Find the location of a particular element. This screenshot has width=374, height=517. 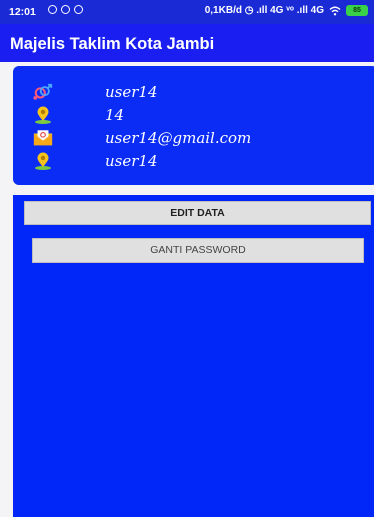

network-status-text: 0,1KB/d ◷ .ıll 4G ᵛᵒ .ıll 4G is located at coordinates (264, 10).